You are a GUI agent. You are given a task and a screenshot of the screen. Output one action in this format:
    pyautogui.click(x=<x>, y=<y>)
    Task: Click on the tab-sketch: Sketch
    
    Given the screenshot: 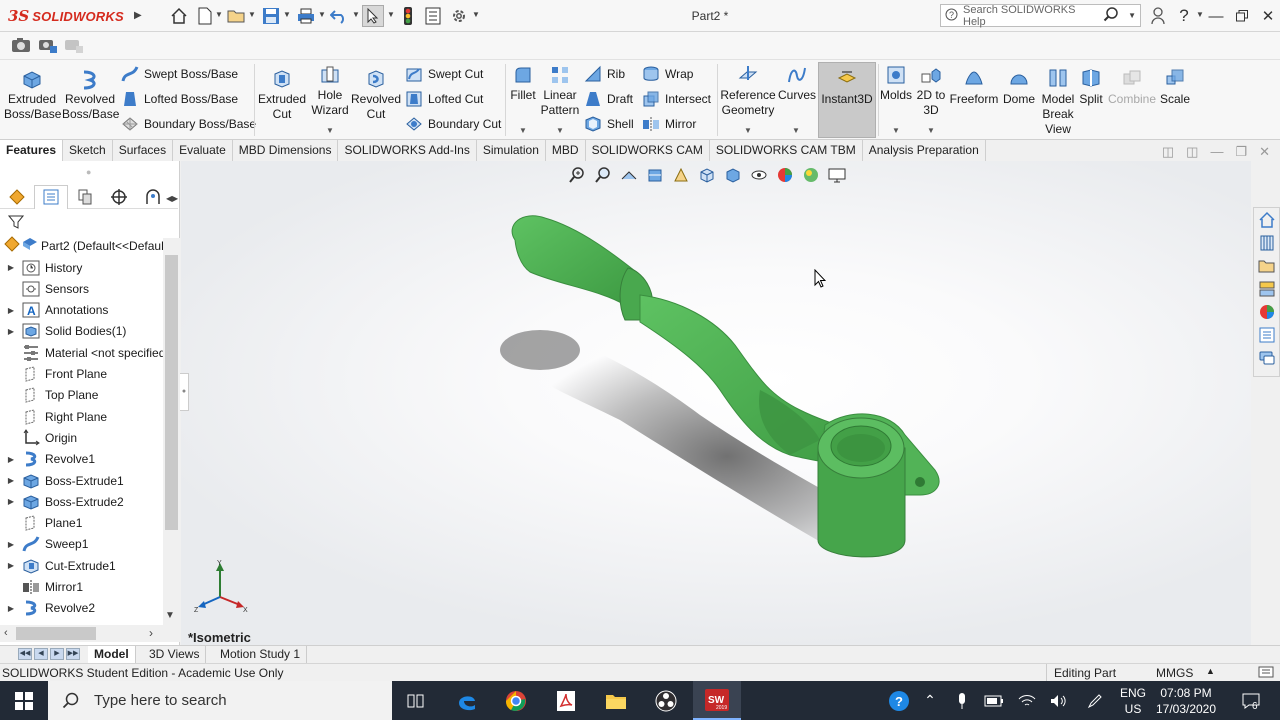 What is the action you would take?
    pyautogui.click(x=88, y=150)
    